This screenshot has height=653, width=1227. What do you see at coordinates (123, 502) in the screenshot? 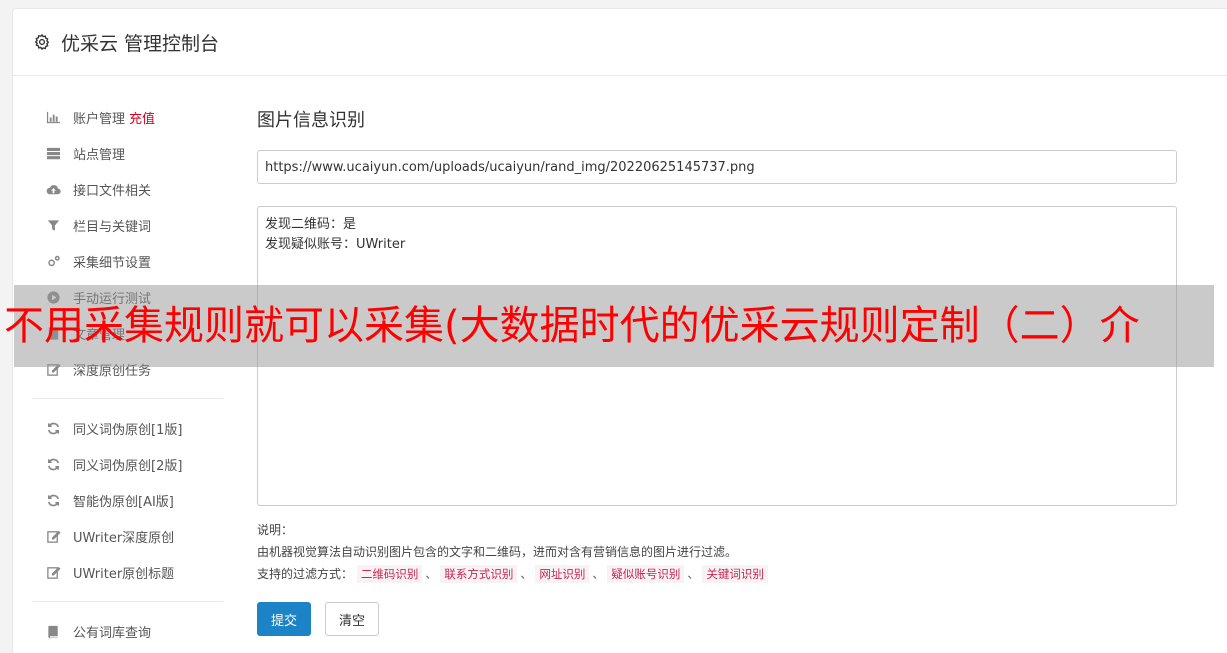
I see `sidebar-item-label: 智能伪原创[AI版]` at bounding box center [123, 502].